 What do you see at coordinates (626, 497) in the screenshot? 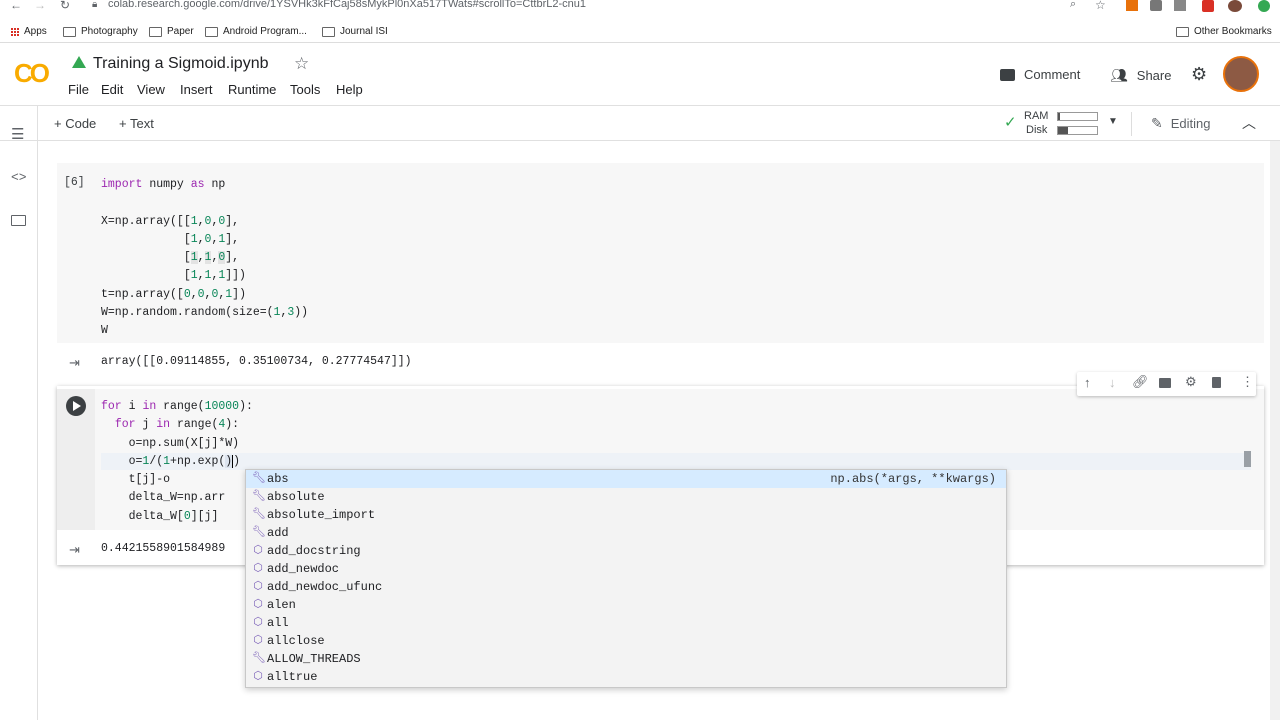
I see `autocomplete-item: 🔧︎ absolute` at bounding box center [626, 497].